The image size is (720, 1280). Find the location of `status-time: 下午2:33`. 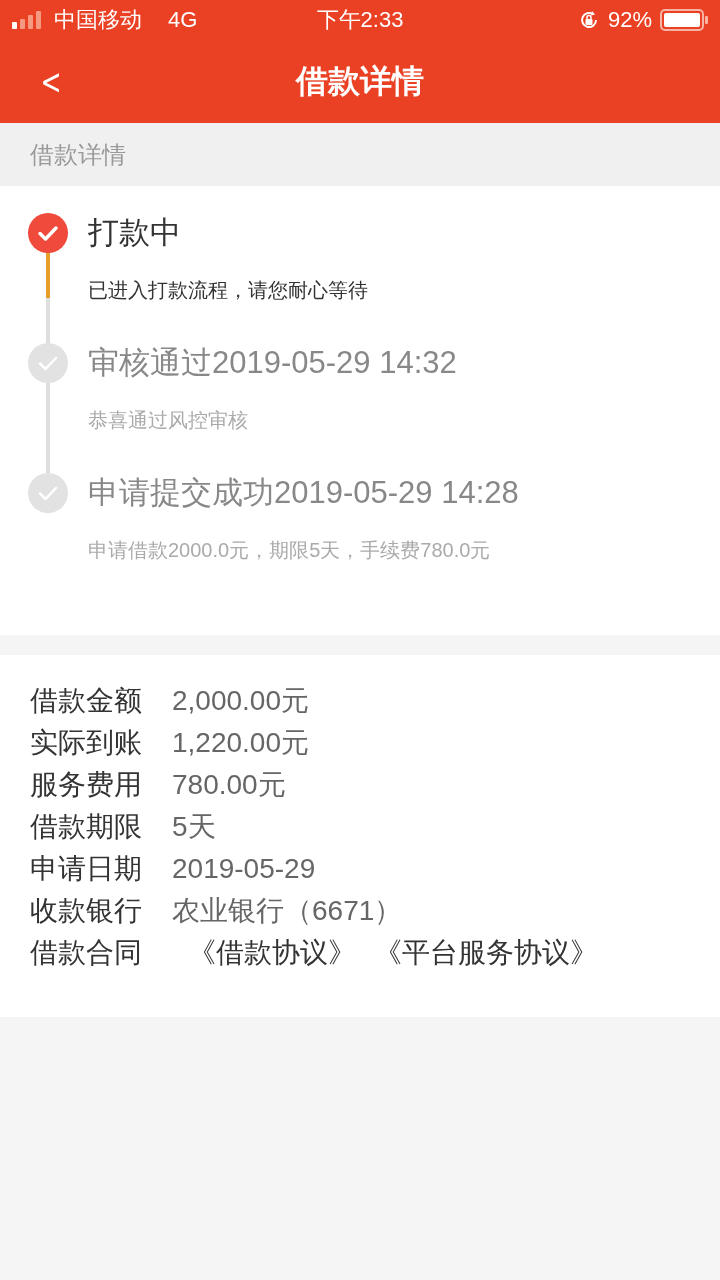

status-time: 下午2:33 is located at coordinates (360, 20).